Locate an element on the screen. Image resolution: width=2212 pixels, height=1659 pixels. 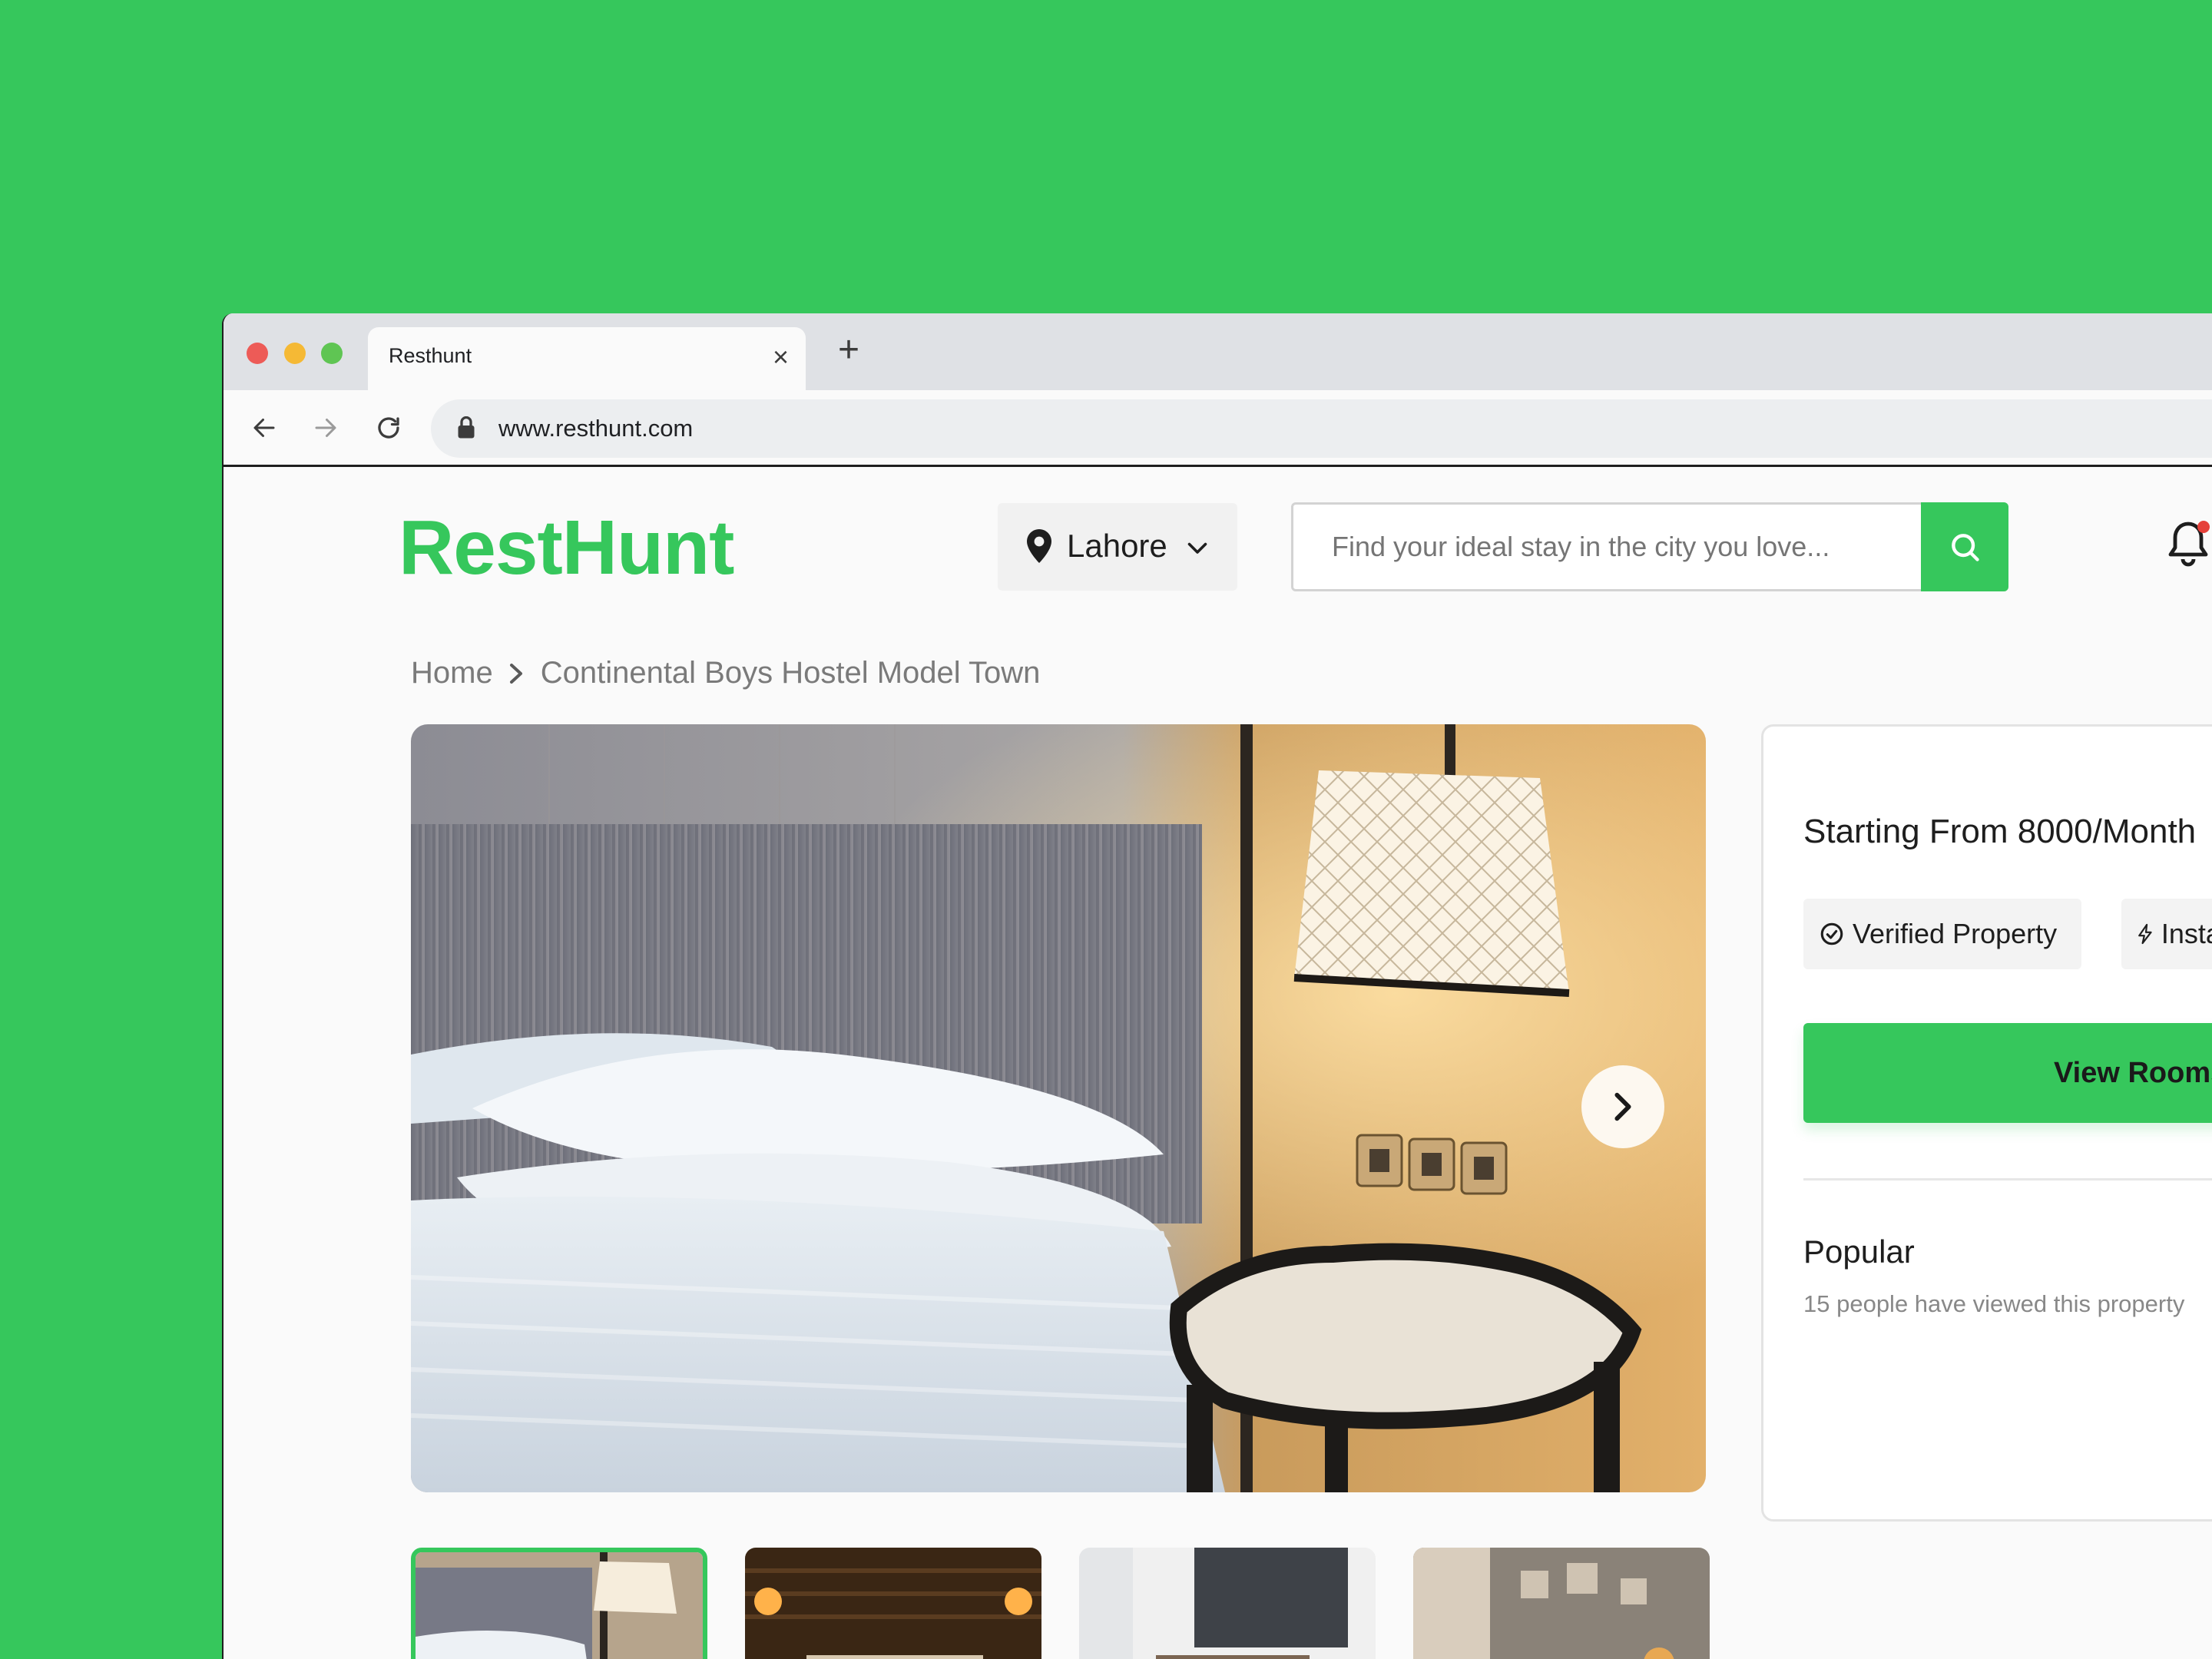
location-pin-icon is located at coordinates (1039, 548).